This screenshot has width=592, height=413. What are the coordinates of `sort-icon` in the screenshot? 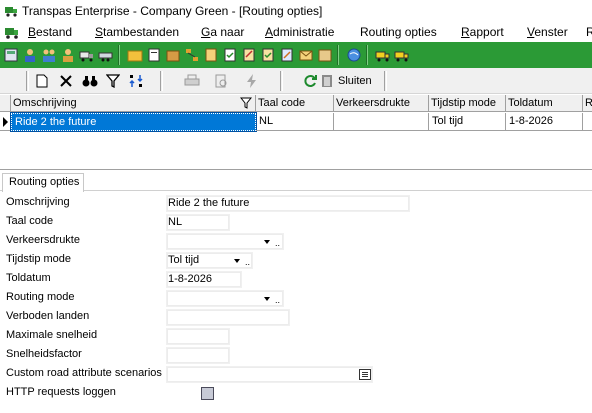 It's located at (136, 81).